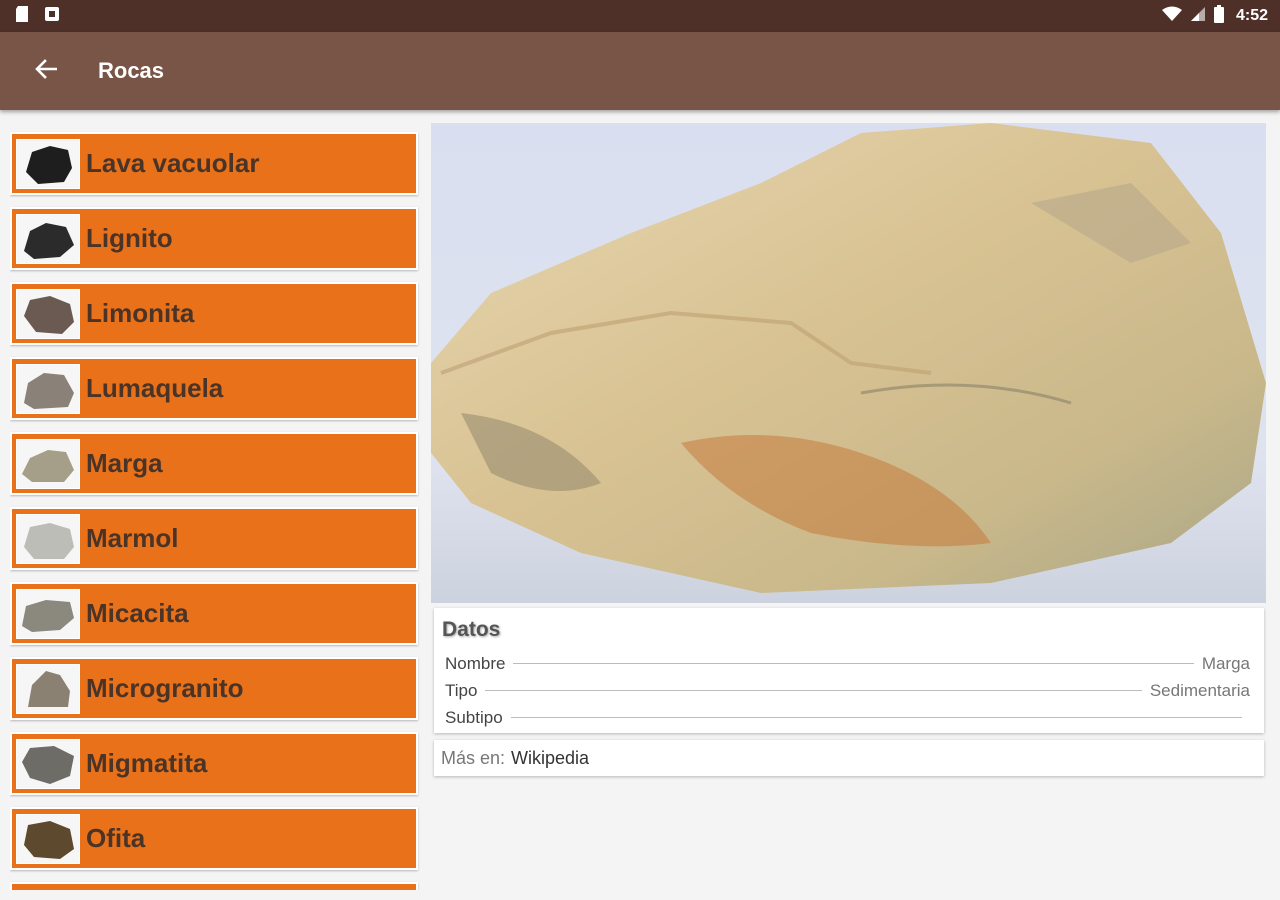  Describe the element at coordinates (461, 690) in the screenshot. I see `details-label: Tipo` at that location.